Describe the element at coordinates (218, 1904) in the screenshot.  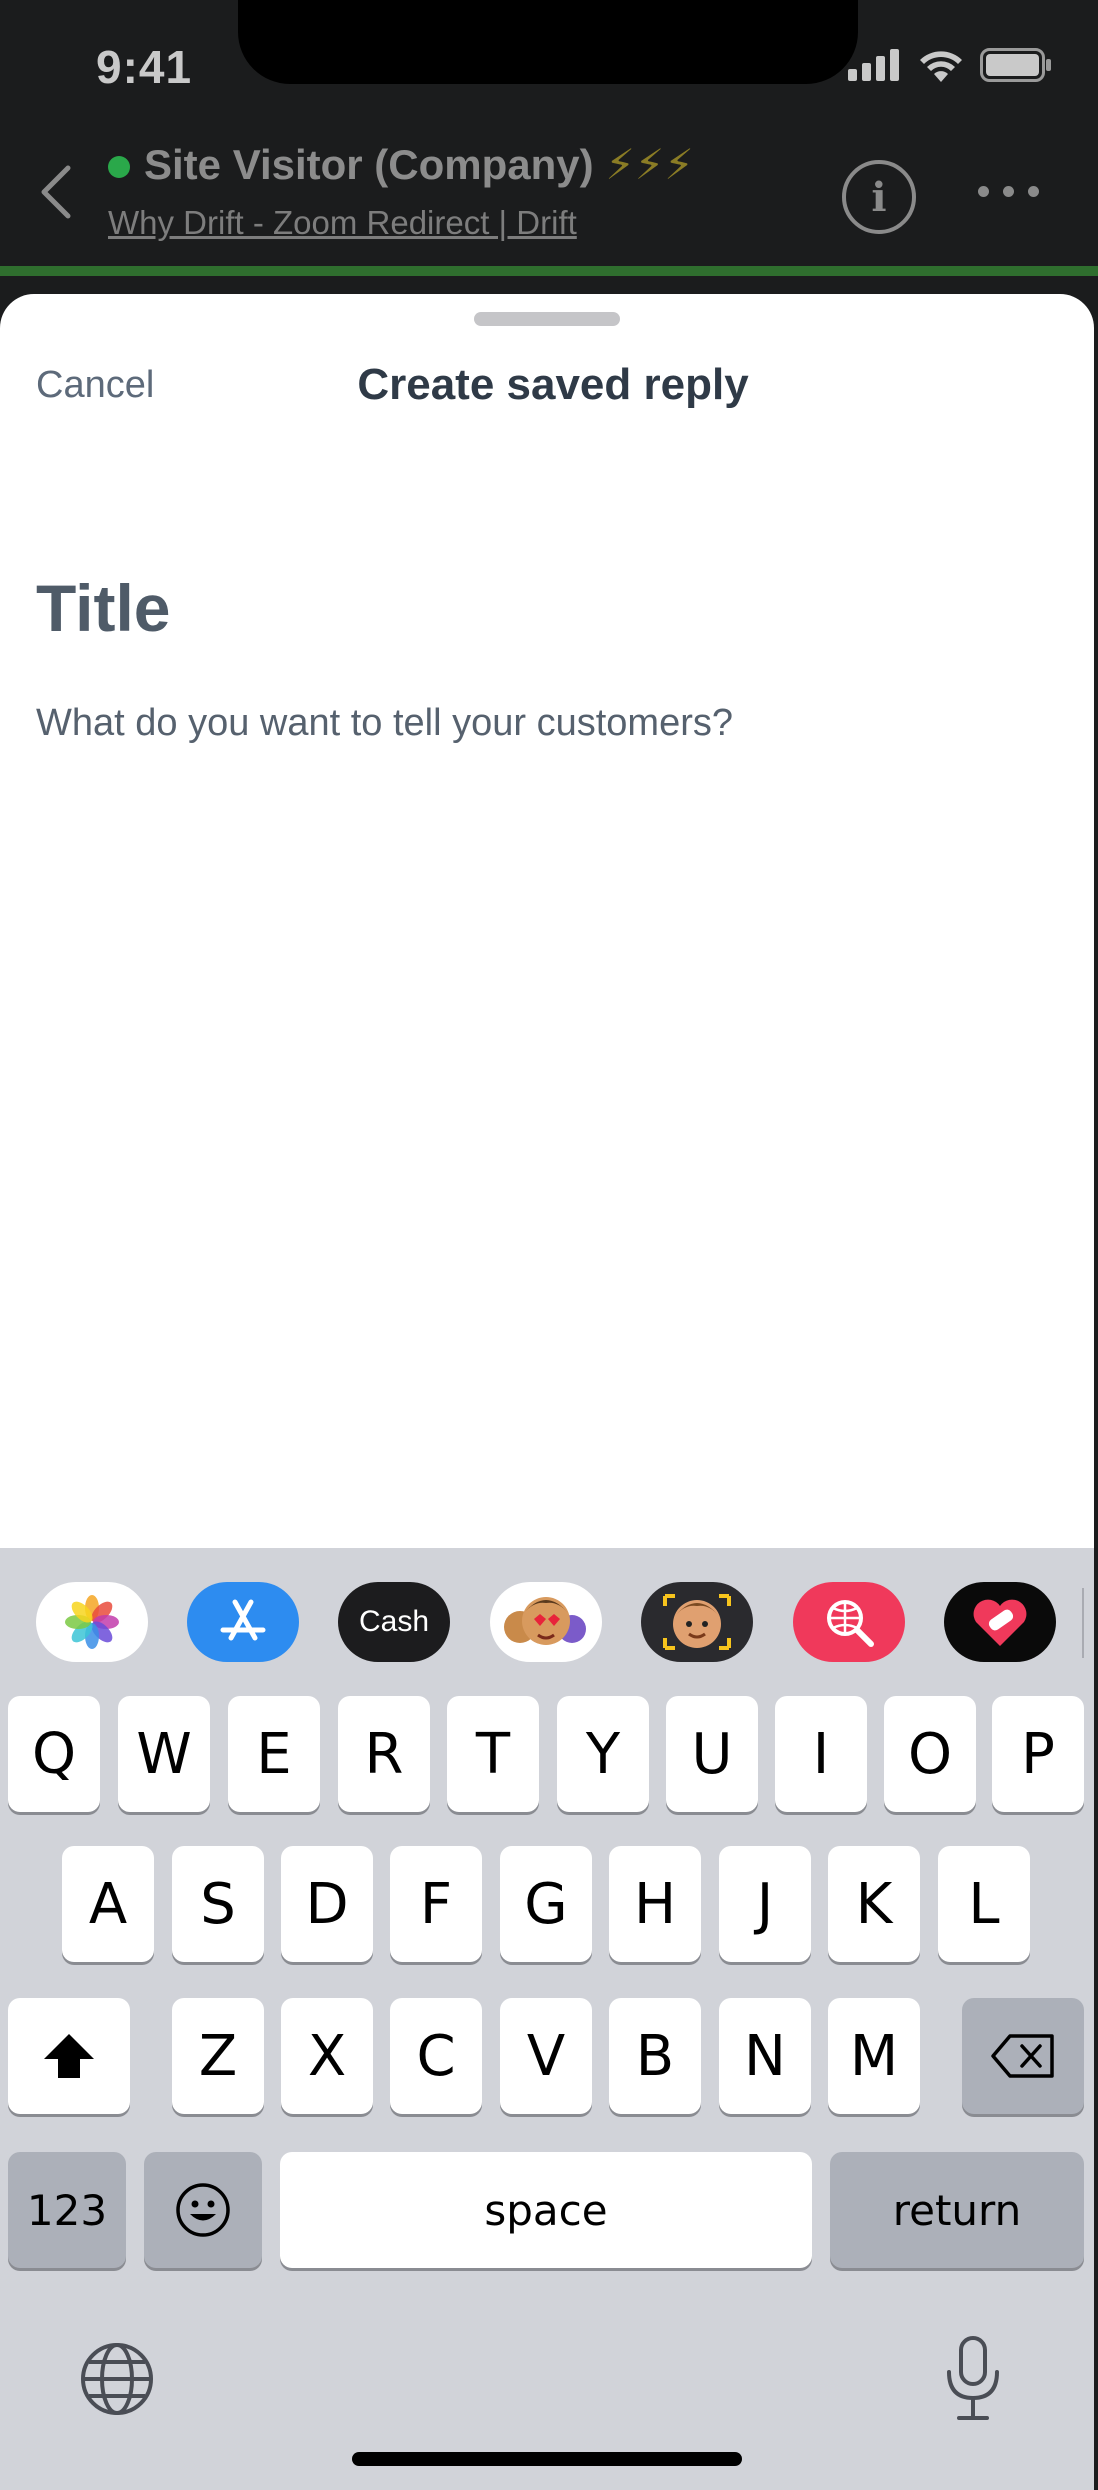
I see `key-s: S` at that location.